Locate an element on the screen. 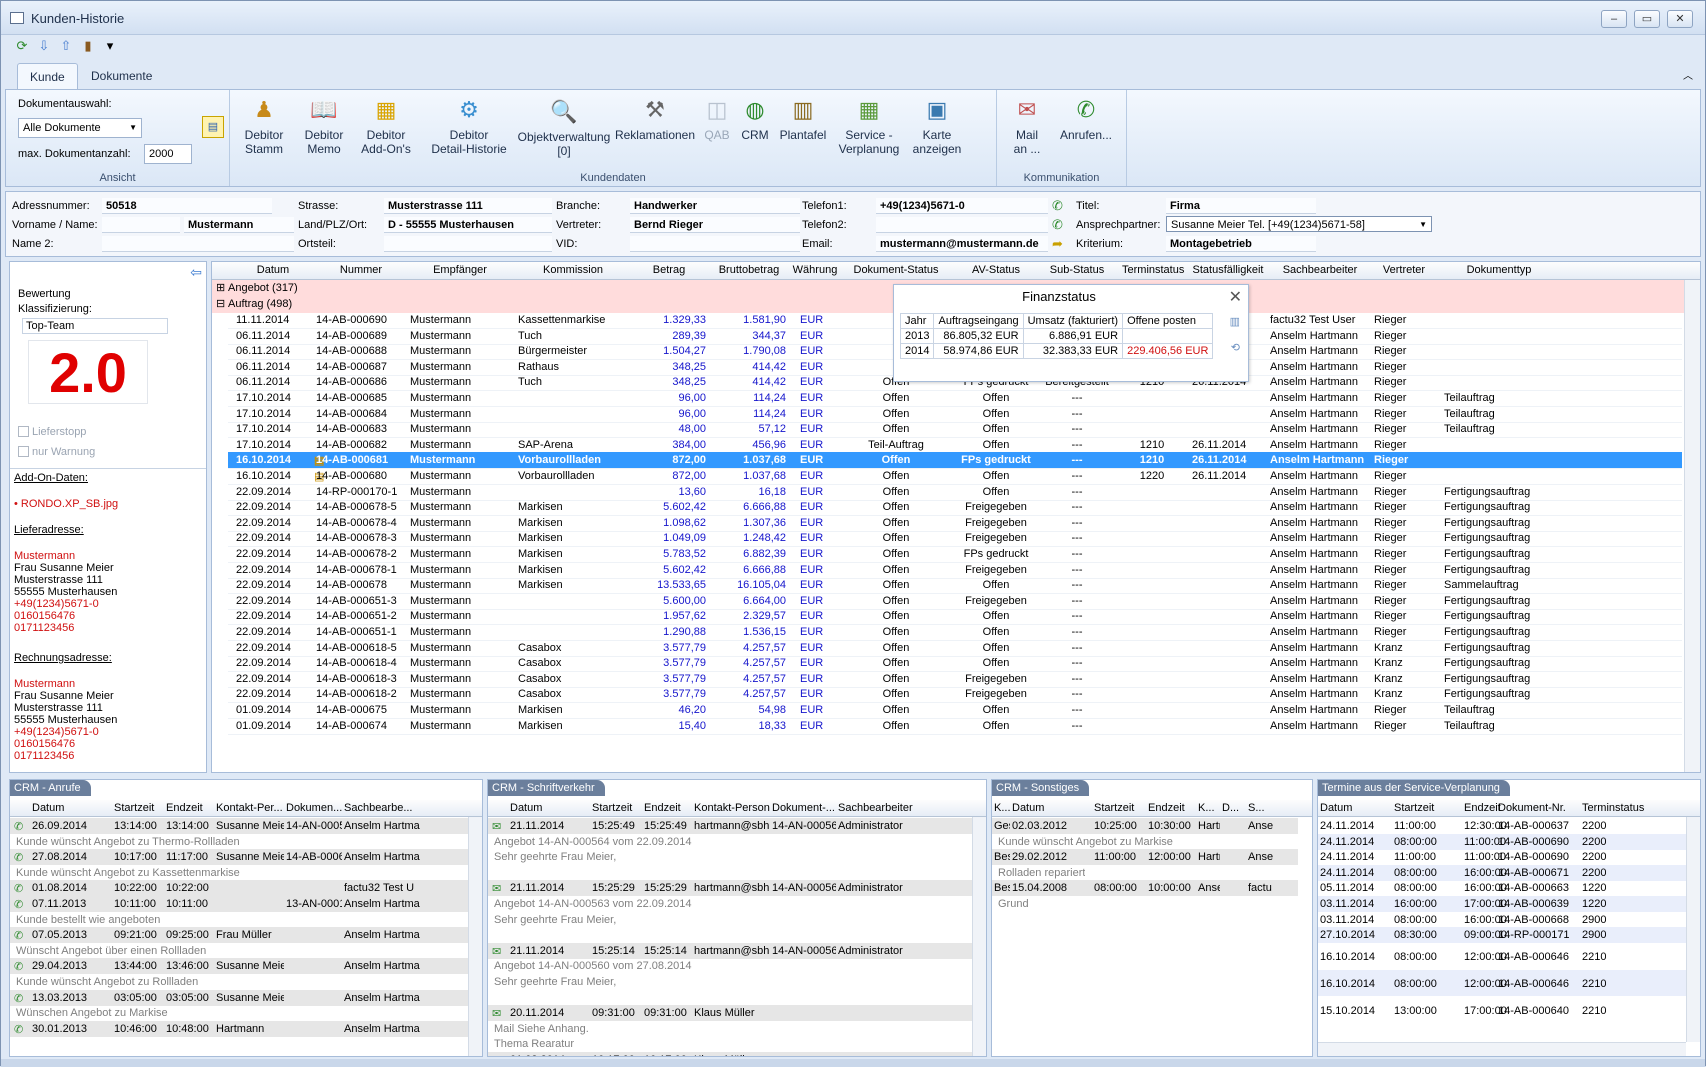 This screenshot has height=1067, width=1706. titel-field: Firma is located at coordinates (1241, 206).